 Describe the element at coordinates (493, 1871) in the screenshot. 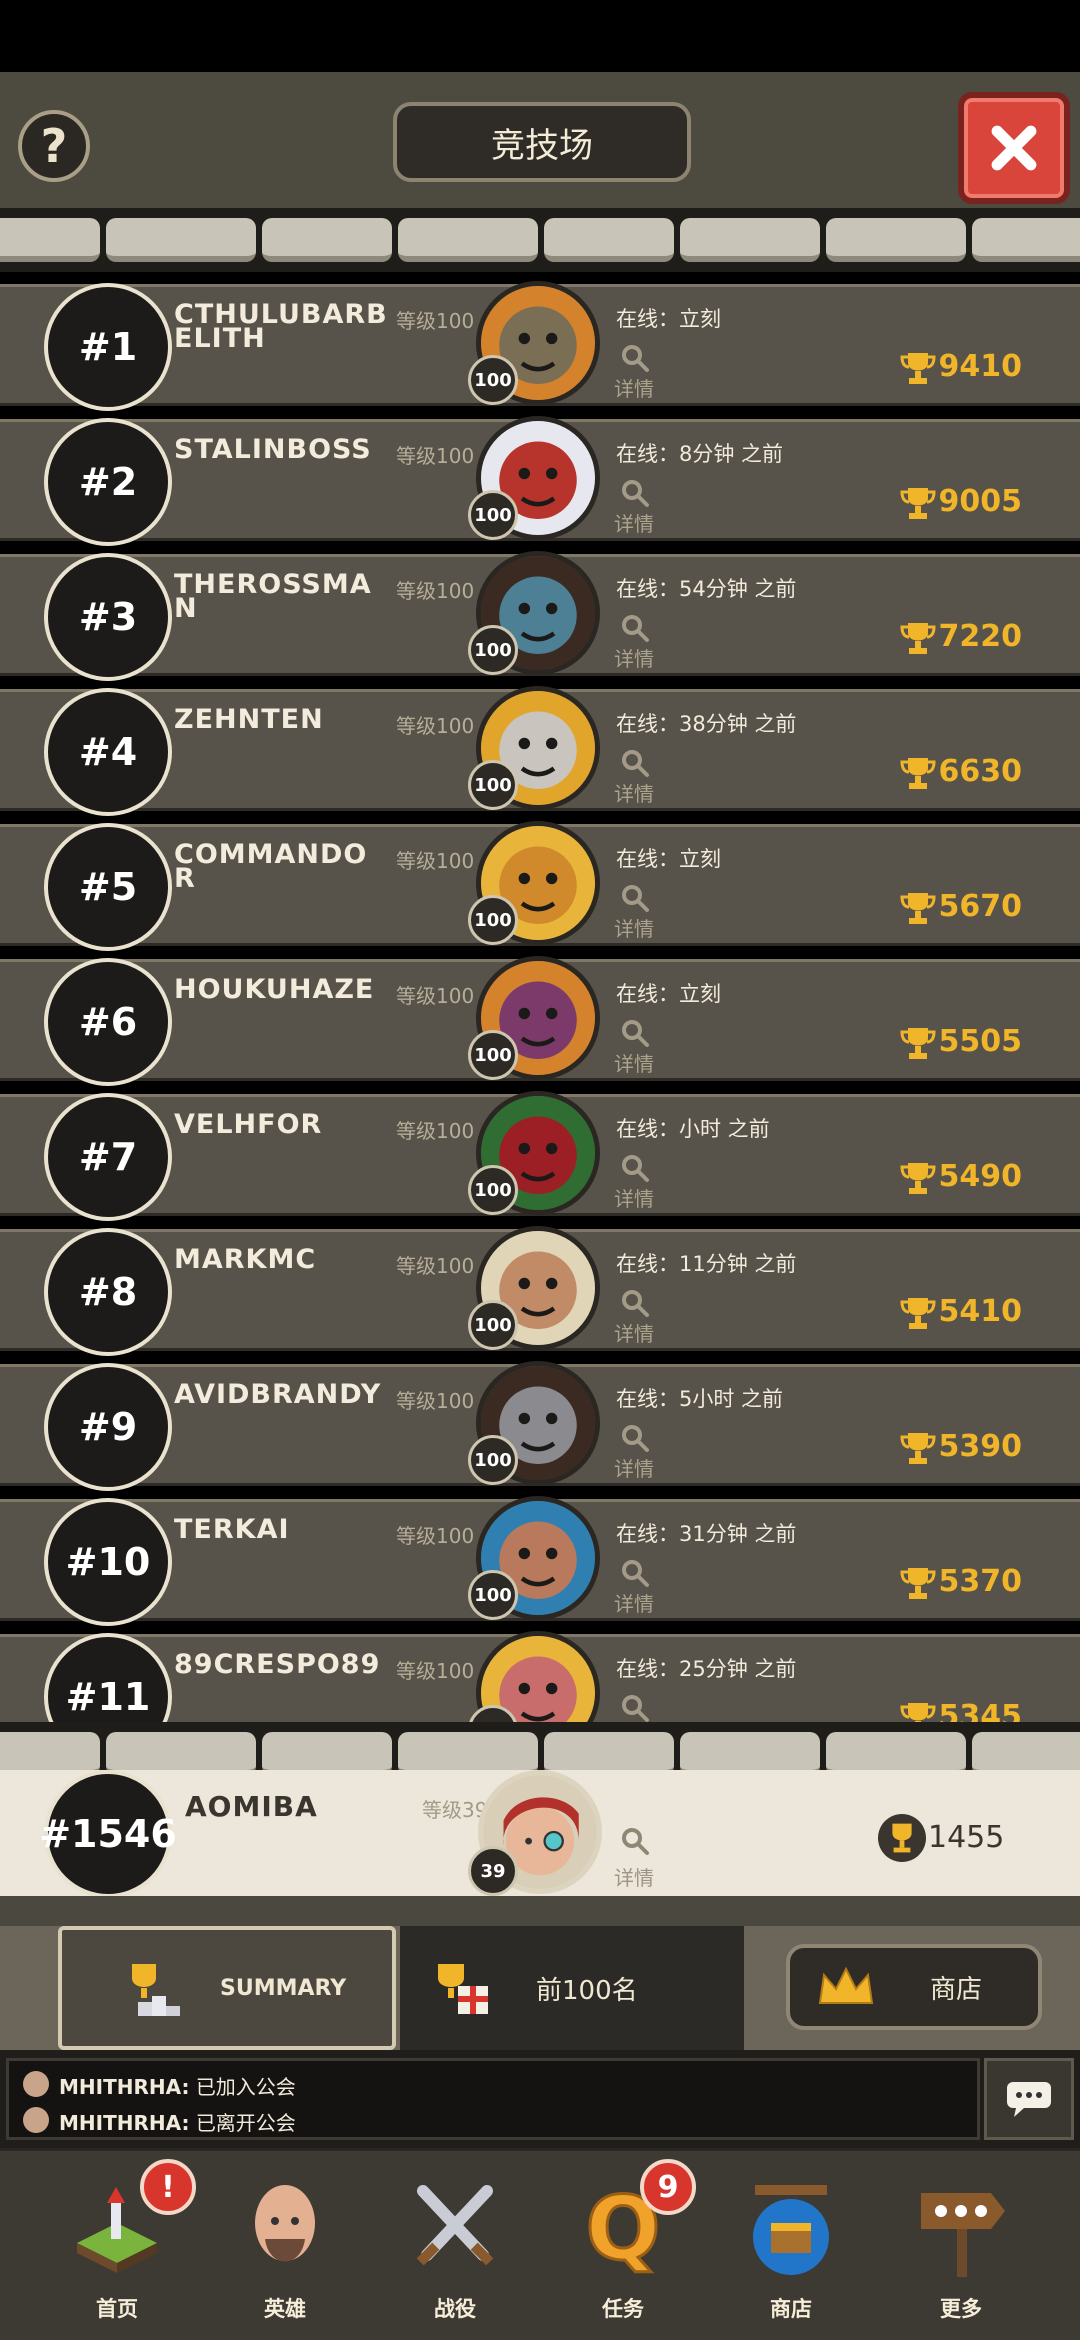

I see `my-level-badge: 39` at that location.